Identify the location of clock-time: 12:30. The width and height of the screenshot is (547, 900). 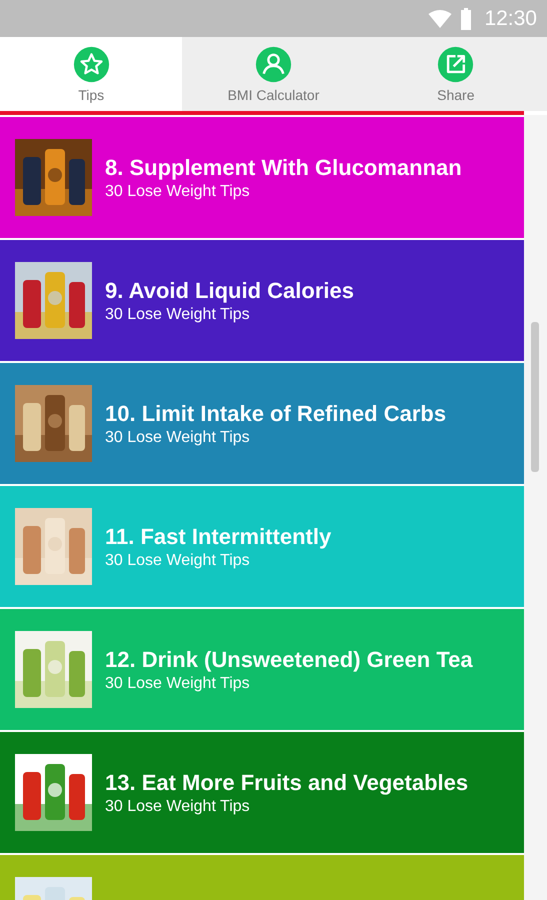
(510, 18).